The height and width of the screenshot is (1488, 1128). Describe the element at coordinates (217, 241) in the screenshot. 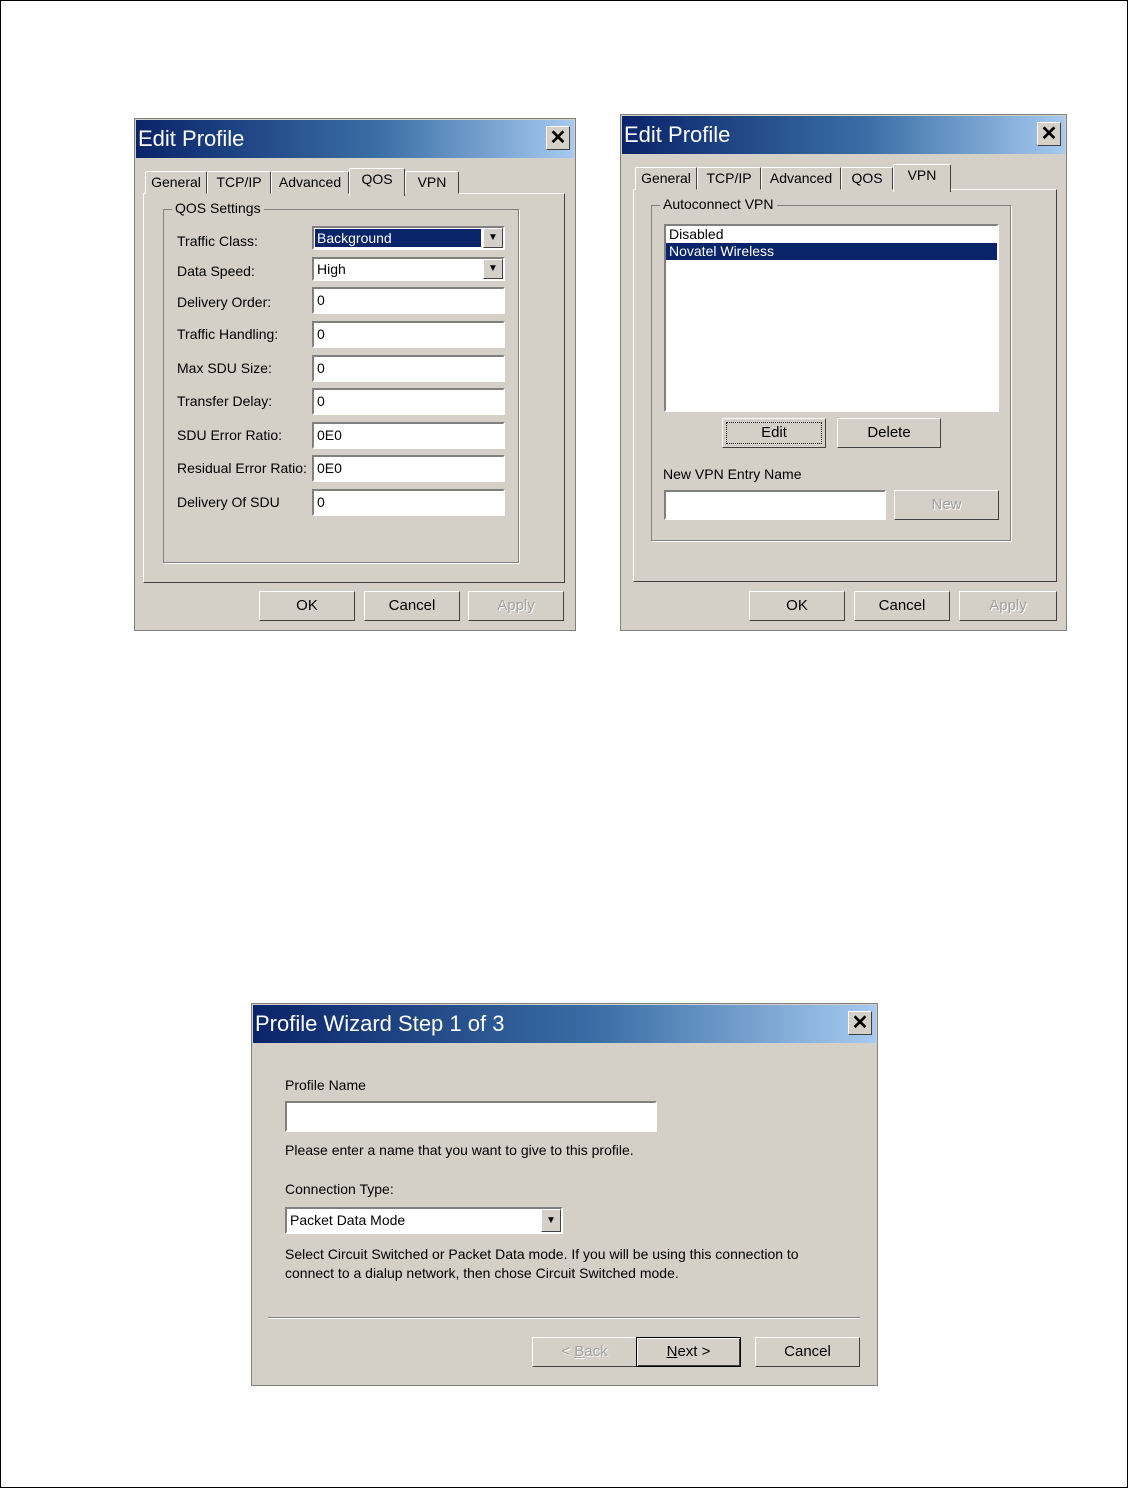

I see `traffic-class-label: Traffic Class:` at that location.